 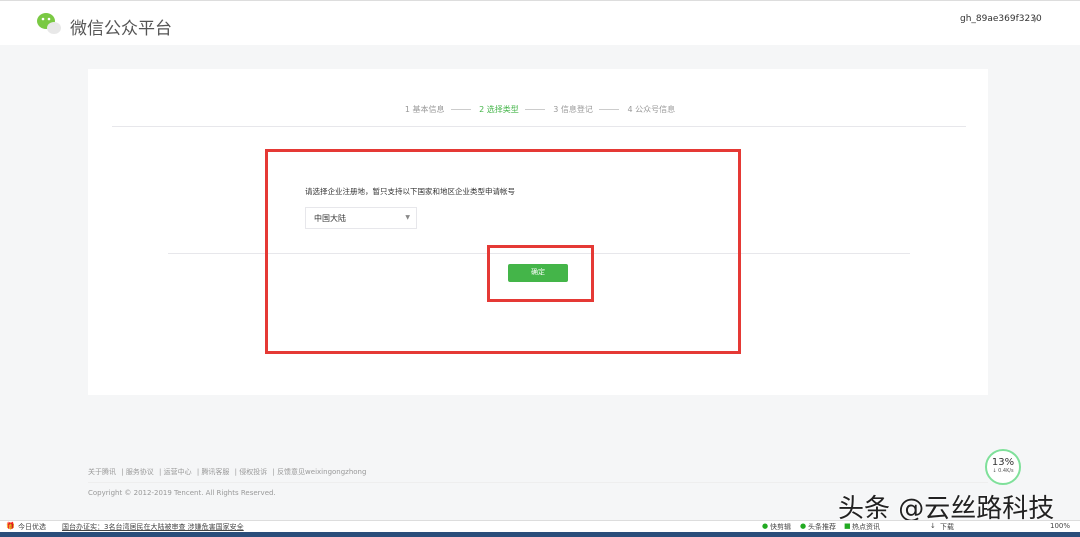 What do you see at coordinates (933, 526) in the screenshot?
I see `download-icon: ↓` at bounding box center [933, 526].